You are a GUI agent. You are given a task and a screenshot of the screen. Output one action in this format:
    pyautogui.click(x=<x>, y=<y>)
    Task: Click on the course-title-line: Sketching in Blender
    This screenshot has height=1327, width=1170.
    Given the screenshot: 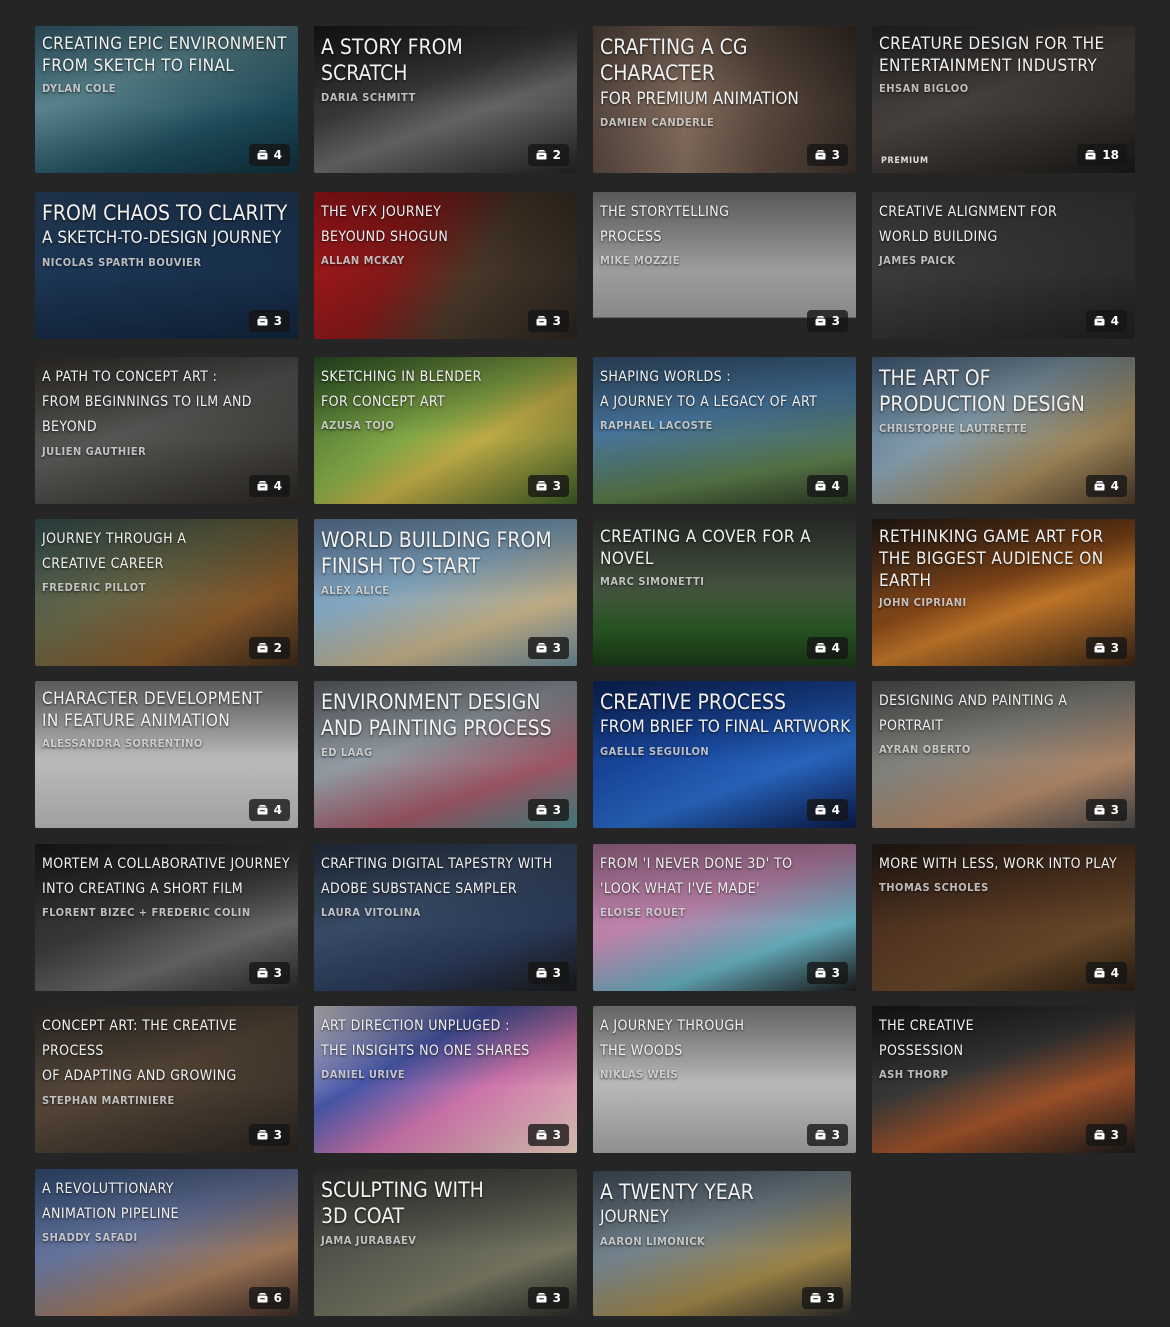 What is the action you would take?
    pyautogui.click(x=401, y=377)
    